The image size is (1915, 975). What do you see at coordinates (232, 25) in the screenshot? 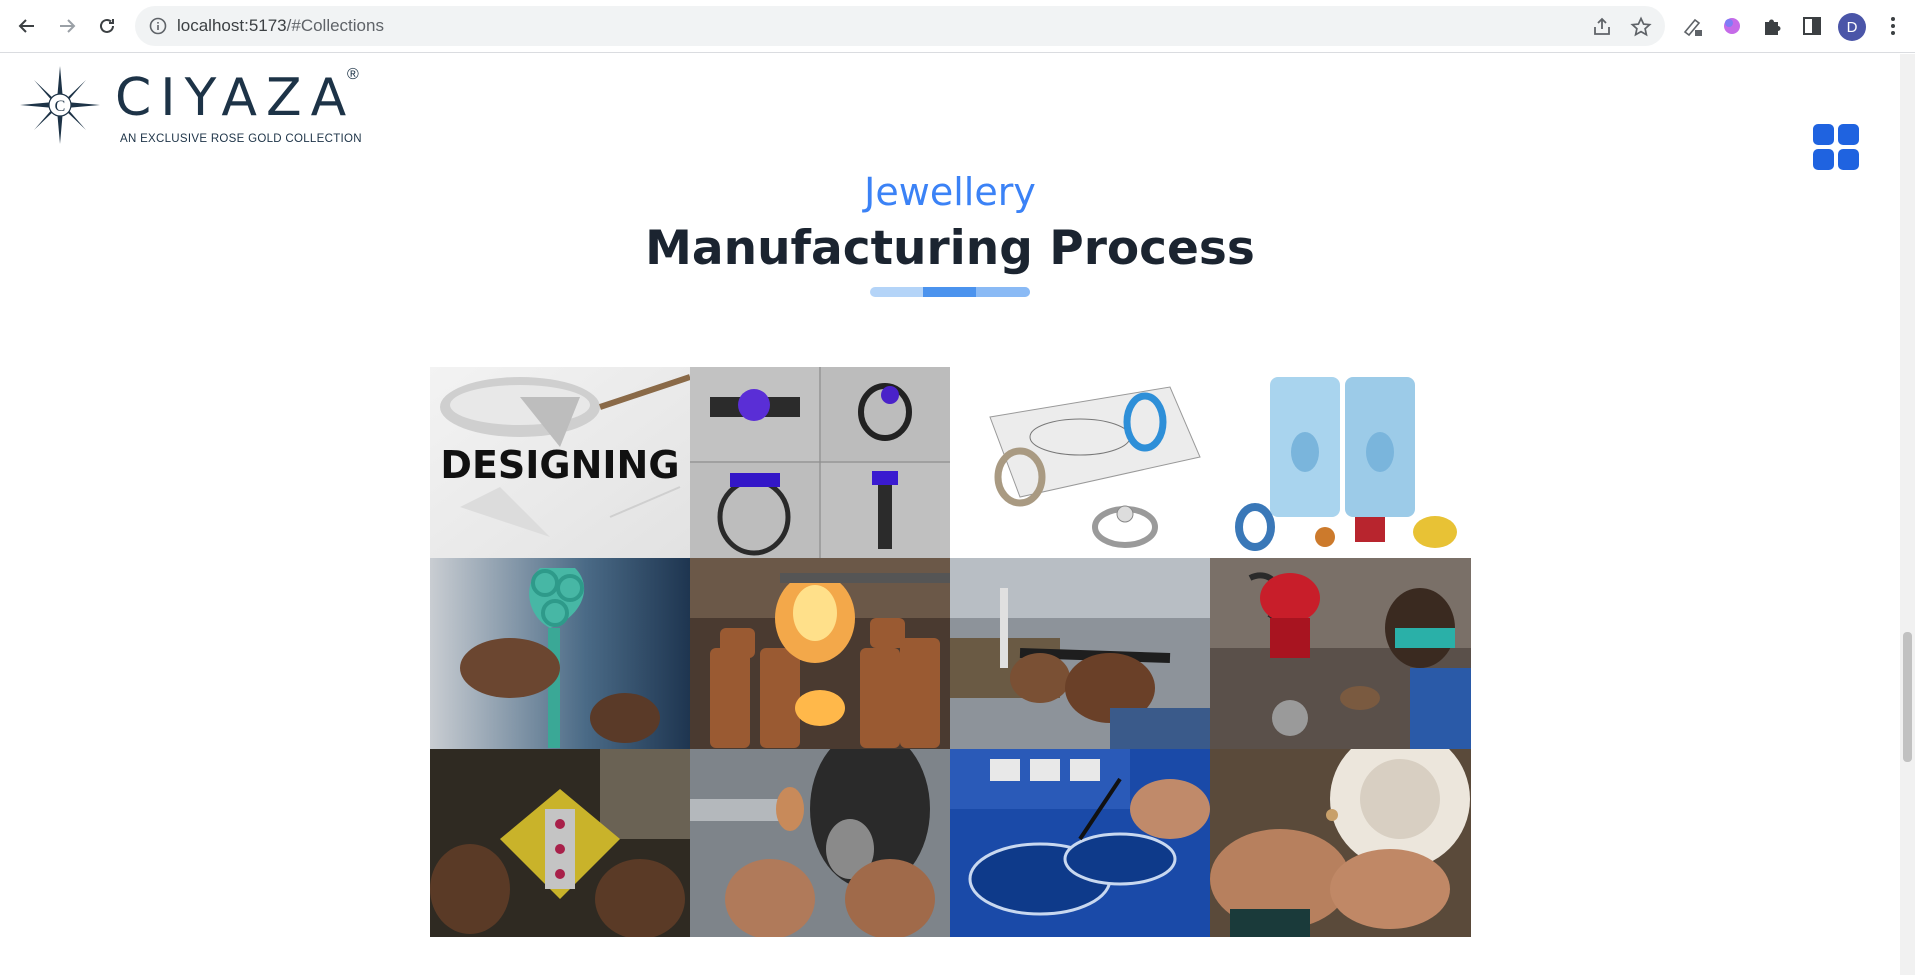
I see `url-host: localhost:5173` at bounding box center [232, 25].